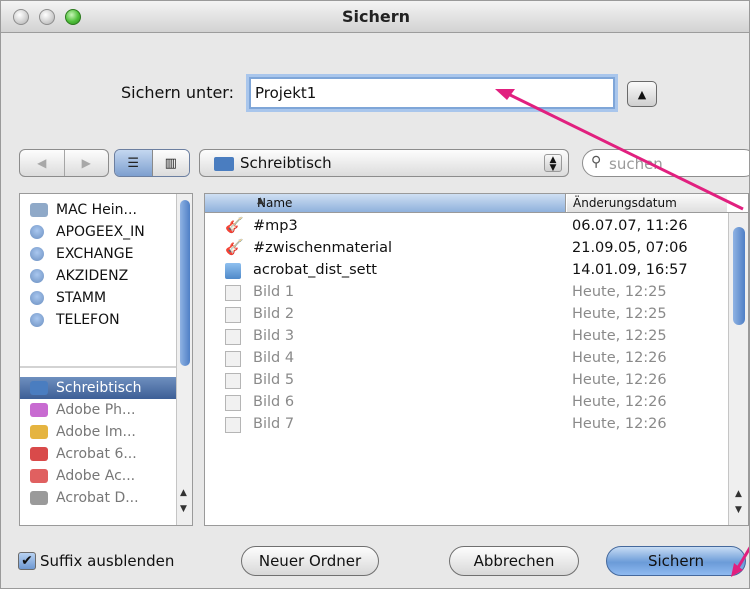 Image resolution: width=750 pixels, height=589 pixels. I want to click on new-folder-button: Neuer Ordner, so click(310, 561).